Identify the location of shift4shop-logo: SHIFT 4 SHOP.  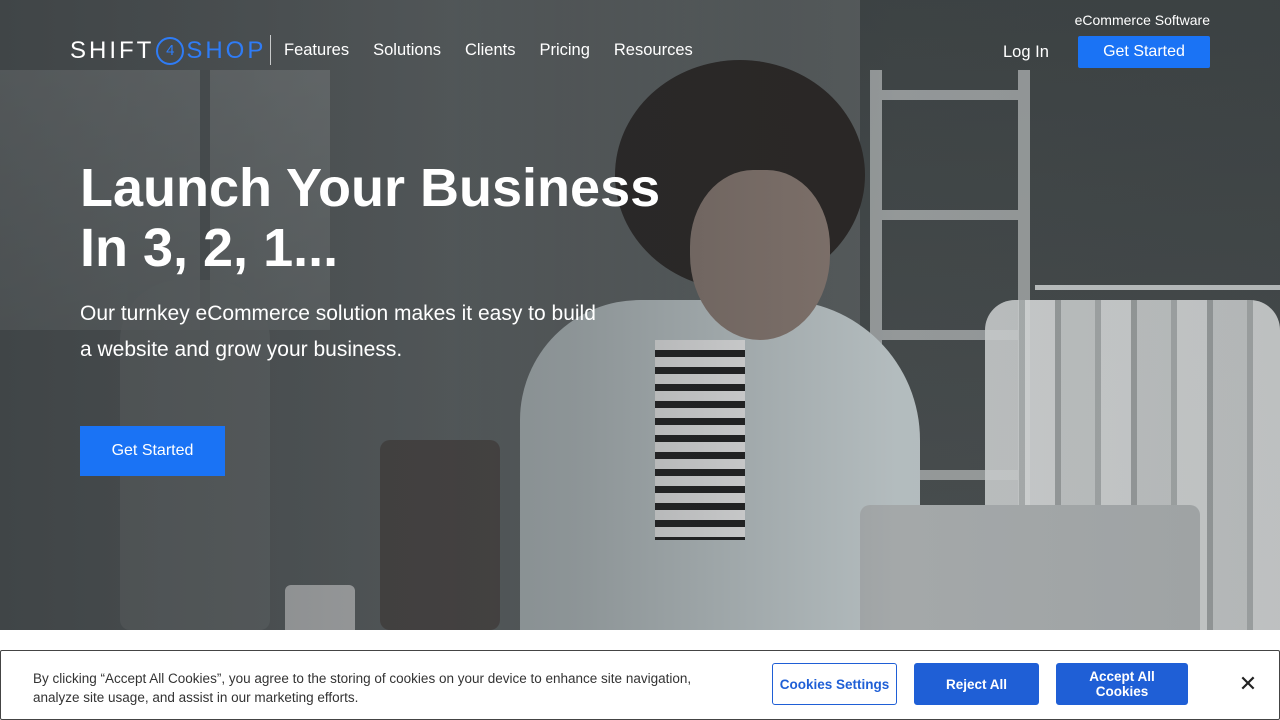
(168, 51).